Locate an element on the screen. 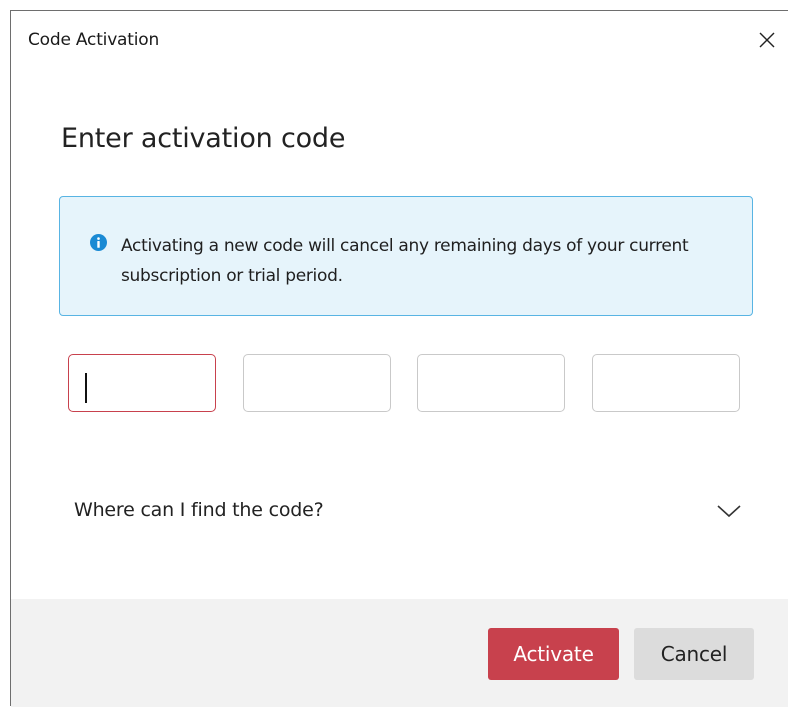  cancel-button: Cancel is located at coordinates (694, 654).